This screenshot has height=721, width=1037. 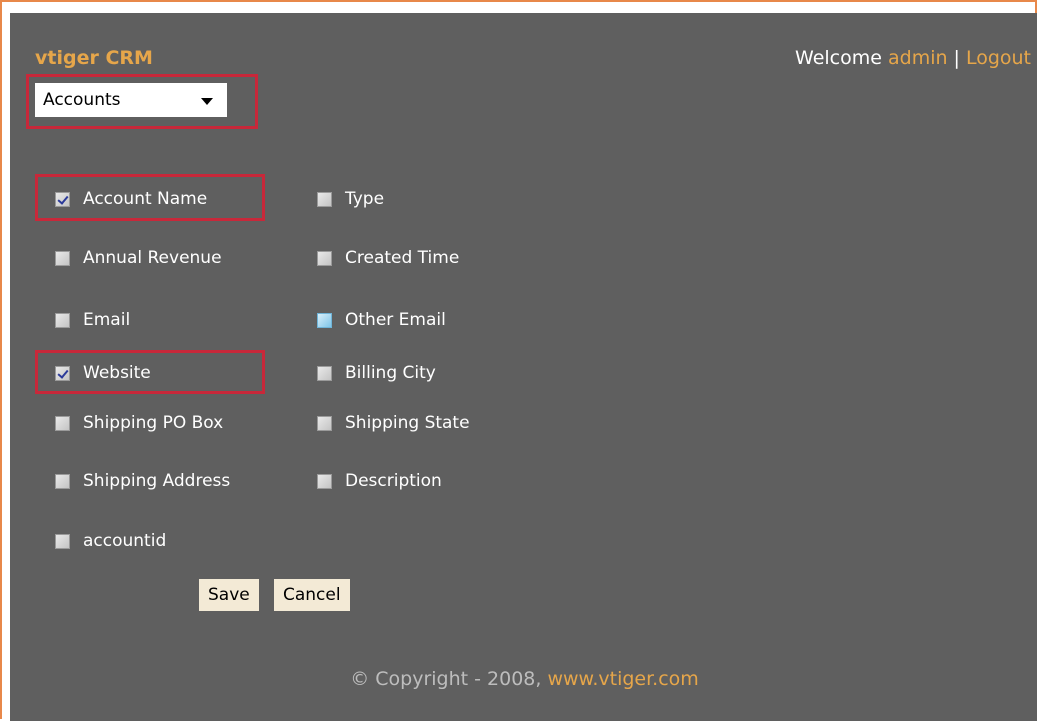 What do you see at coordinates (402, 258) in the screenshot?
I see `field-label: Created Time` at bounding box center [402, 258].